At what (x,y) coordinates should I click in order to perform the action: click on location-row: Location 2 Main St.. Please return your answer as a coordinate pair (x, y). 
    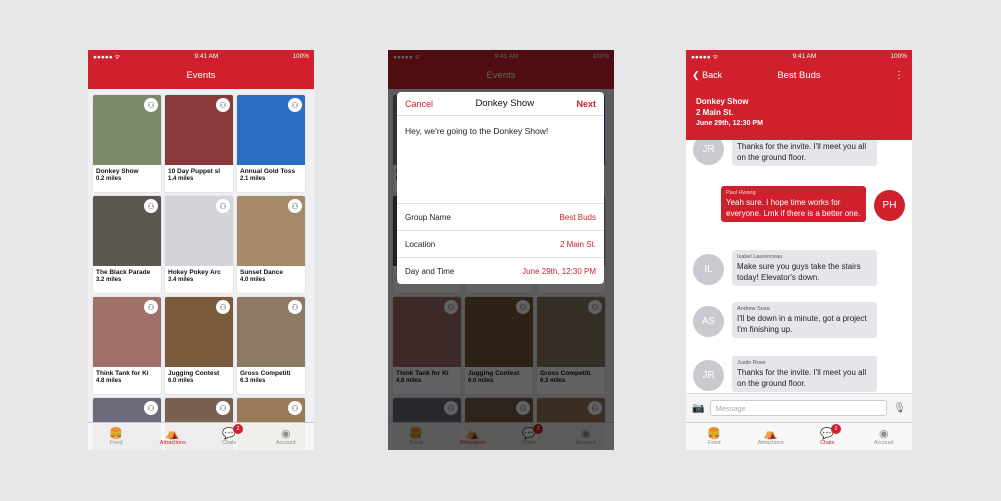
    Looking at the image, I should click on (500, 243).